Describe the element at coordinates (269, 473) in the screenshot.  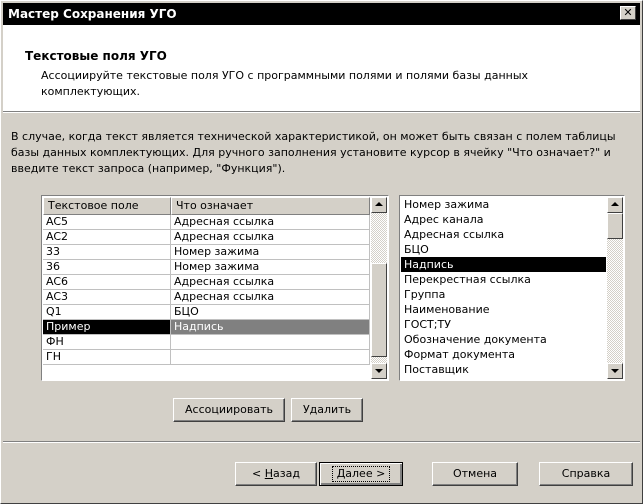
I see `back-hotkey: Н` at that location.